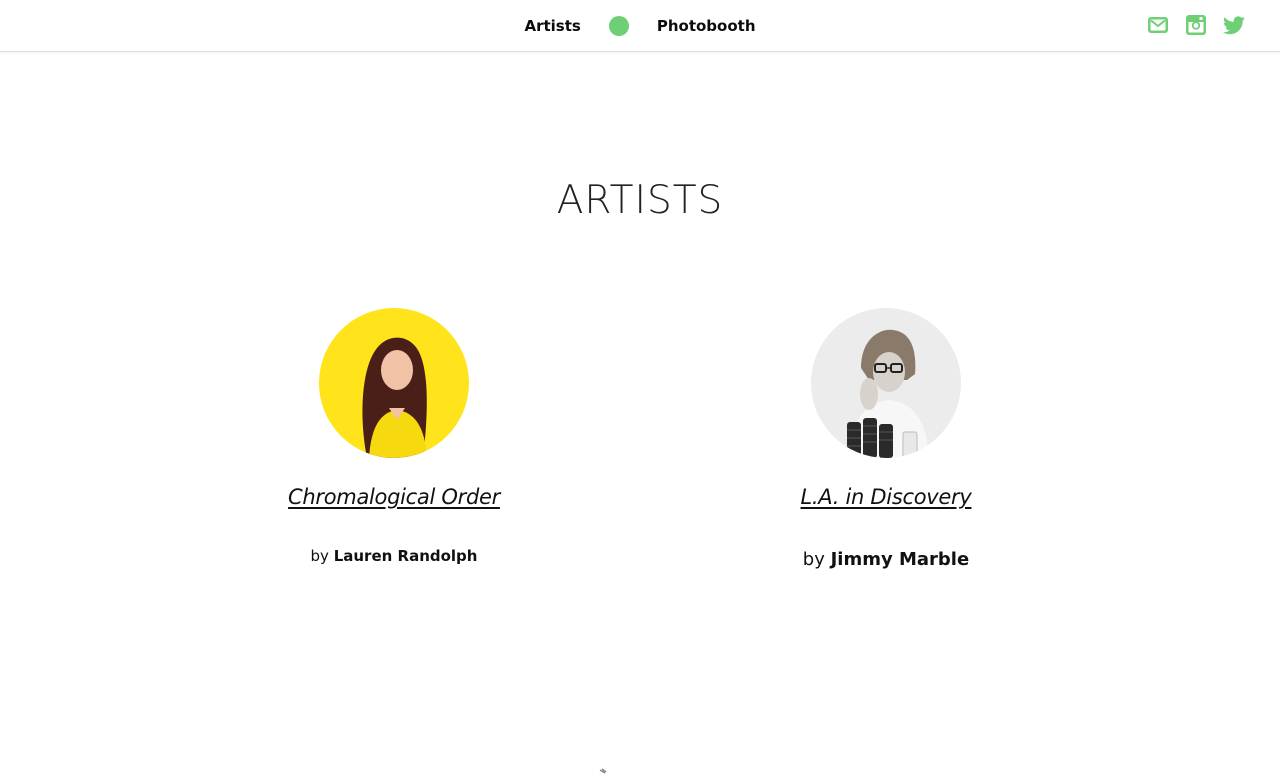  I want to click on artist-name: Jimmy Marble, so click(900, 559).